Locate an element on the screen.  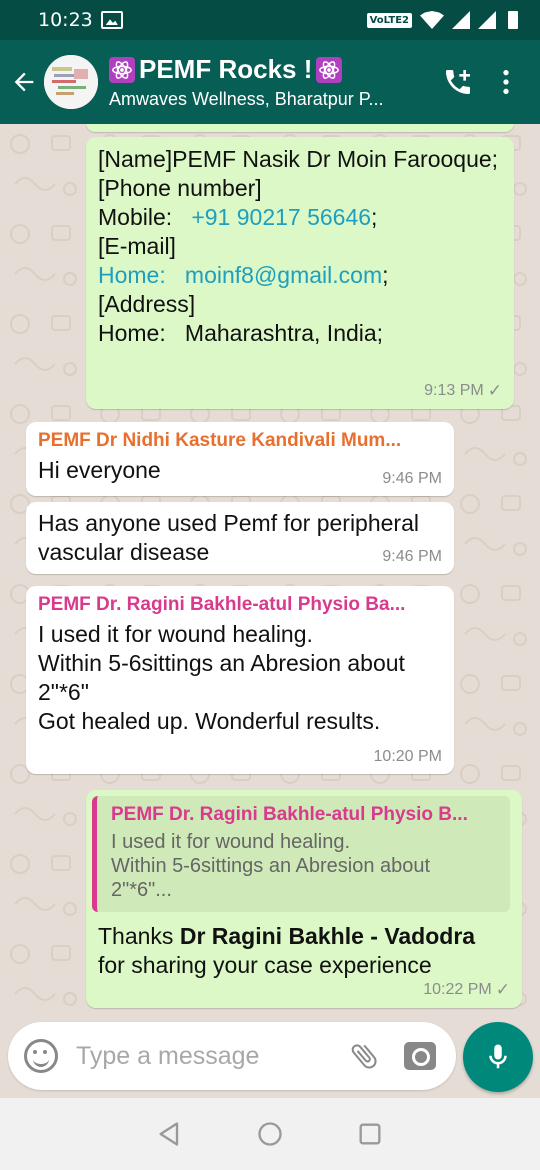
contact-name-line: [Name]PEMF Nasik Dr Moin Farooque; is located at coordinates (298, 159).